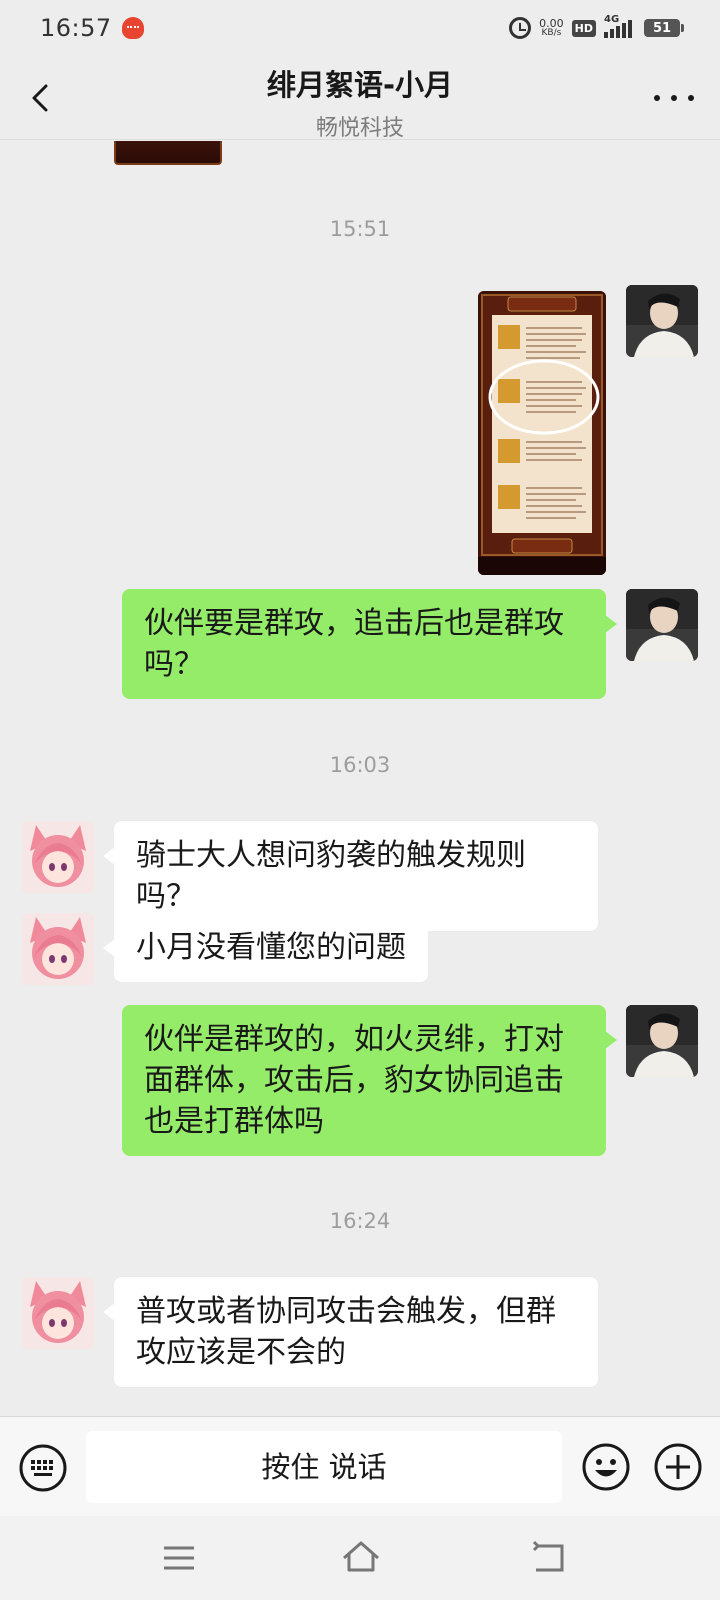 The height and width of the screenshot is (1600, 720). I want to click on system-navigation-bar, so click(360, 1558).